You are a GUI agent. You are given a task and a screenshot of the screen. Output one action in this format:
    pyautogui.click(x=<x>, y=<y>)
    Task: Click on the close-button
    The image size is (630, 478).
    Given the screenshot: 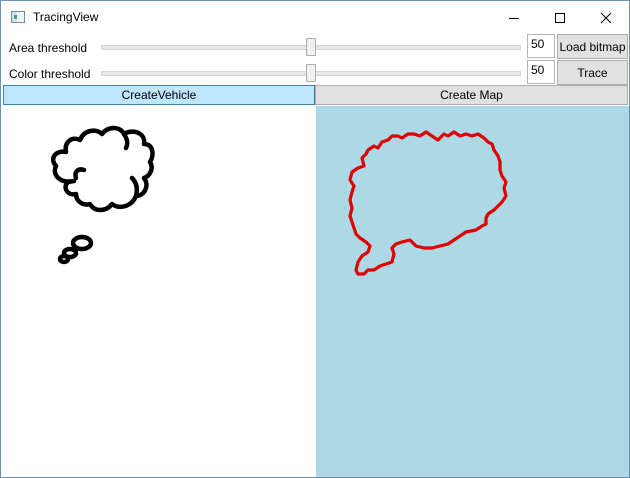 What is the action you would take?
    pyautogui.click(x=606, y=17)
    